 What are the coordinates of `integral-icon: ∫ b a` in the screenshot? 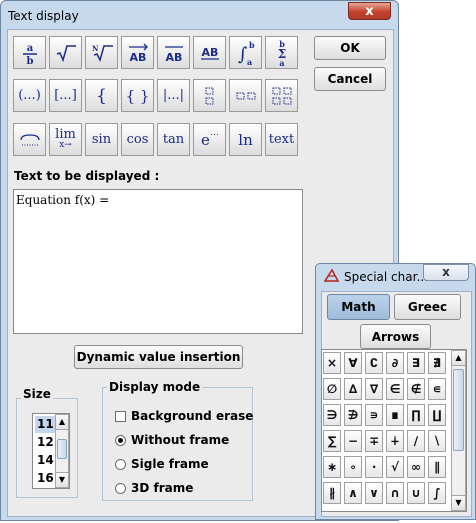 It's located at (245, 52).